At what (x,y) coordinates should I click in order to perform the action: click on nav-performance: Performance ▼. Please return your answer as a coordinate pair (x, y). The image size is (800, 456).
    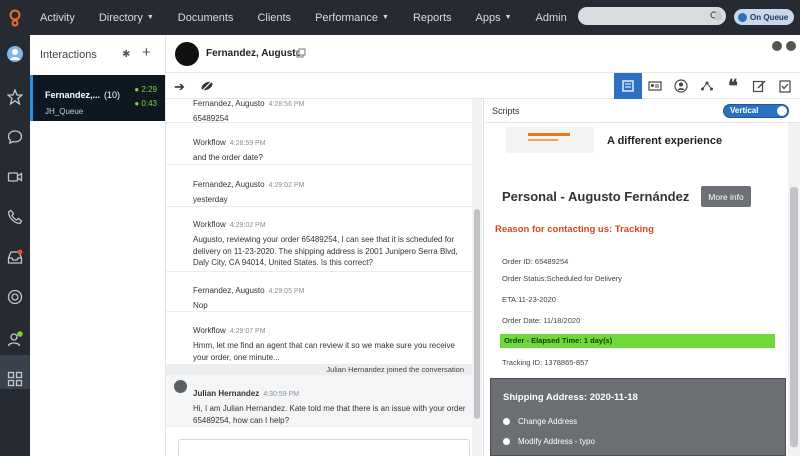
    Looking at the image, I should click on (352, 18).